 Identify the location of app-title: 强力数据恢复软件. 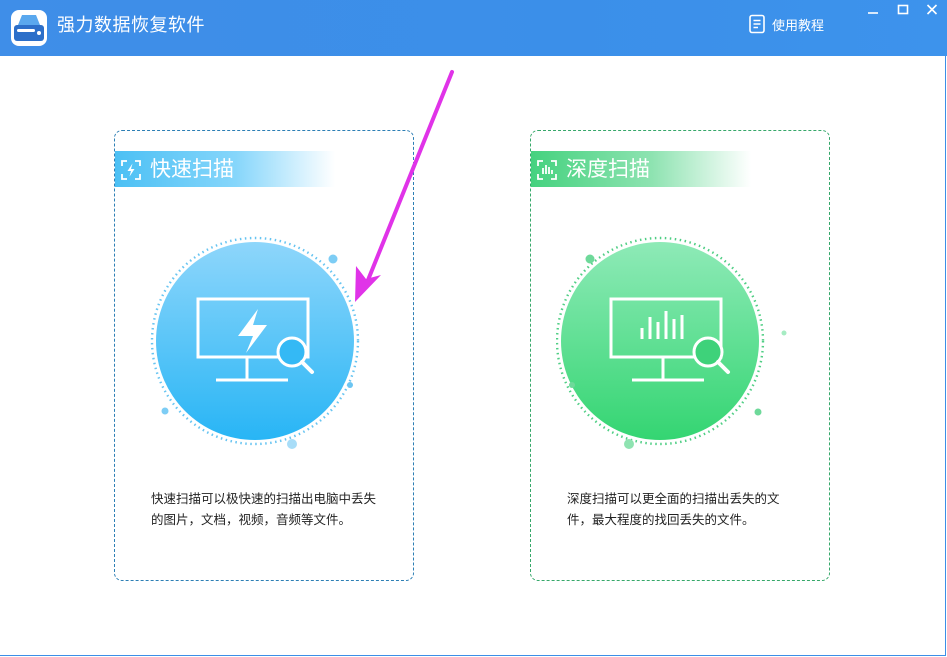
(131, 25).